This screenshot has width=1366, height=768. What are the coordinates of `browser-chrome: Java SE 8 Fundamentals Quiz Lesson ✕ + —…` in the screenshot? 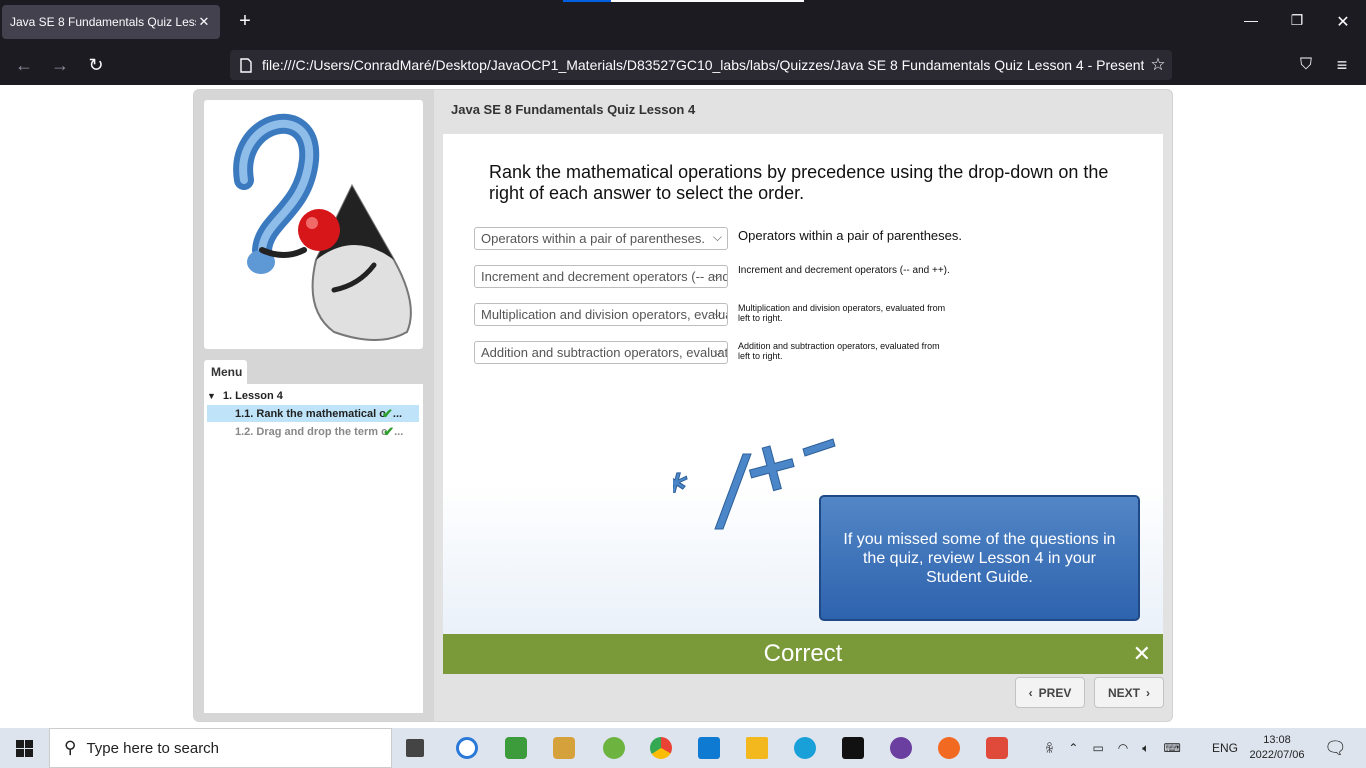 It's located at (683, 42).